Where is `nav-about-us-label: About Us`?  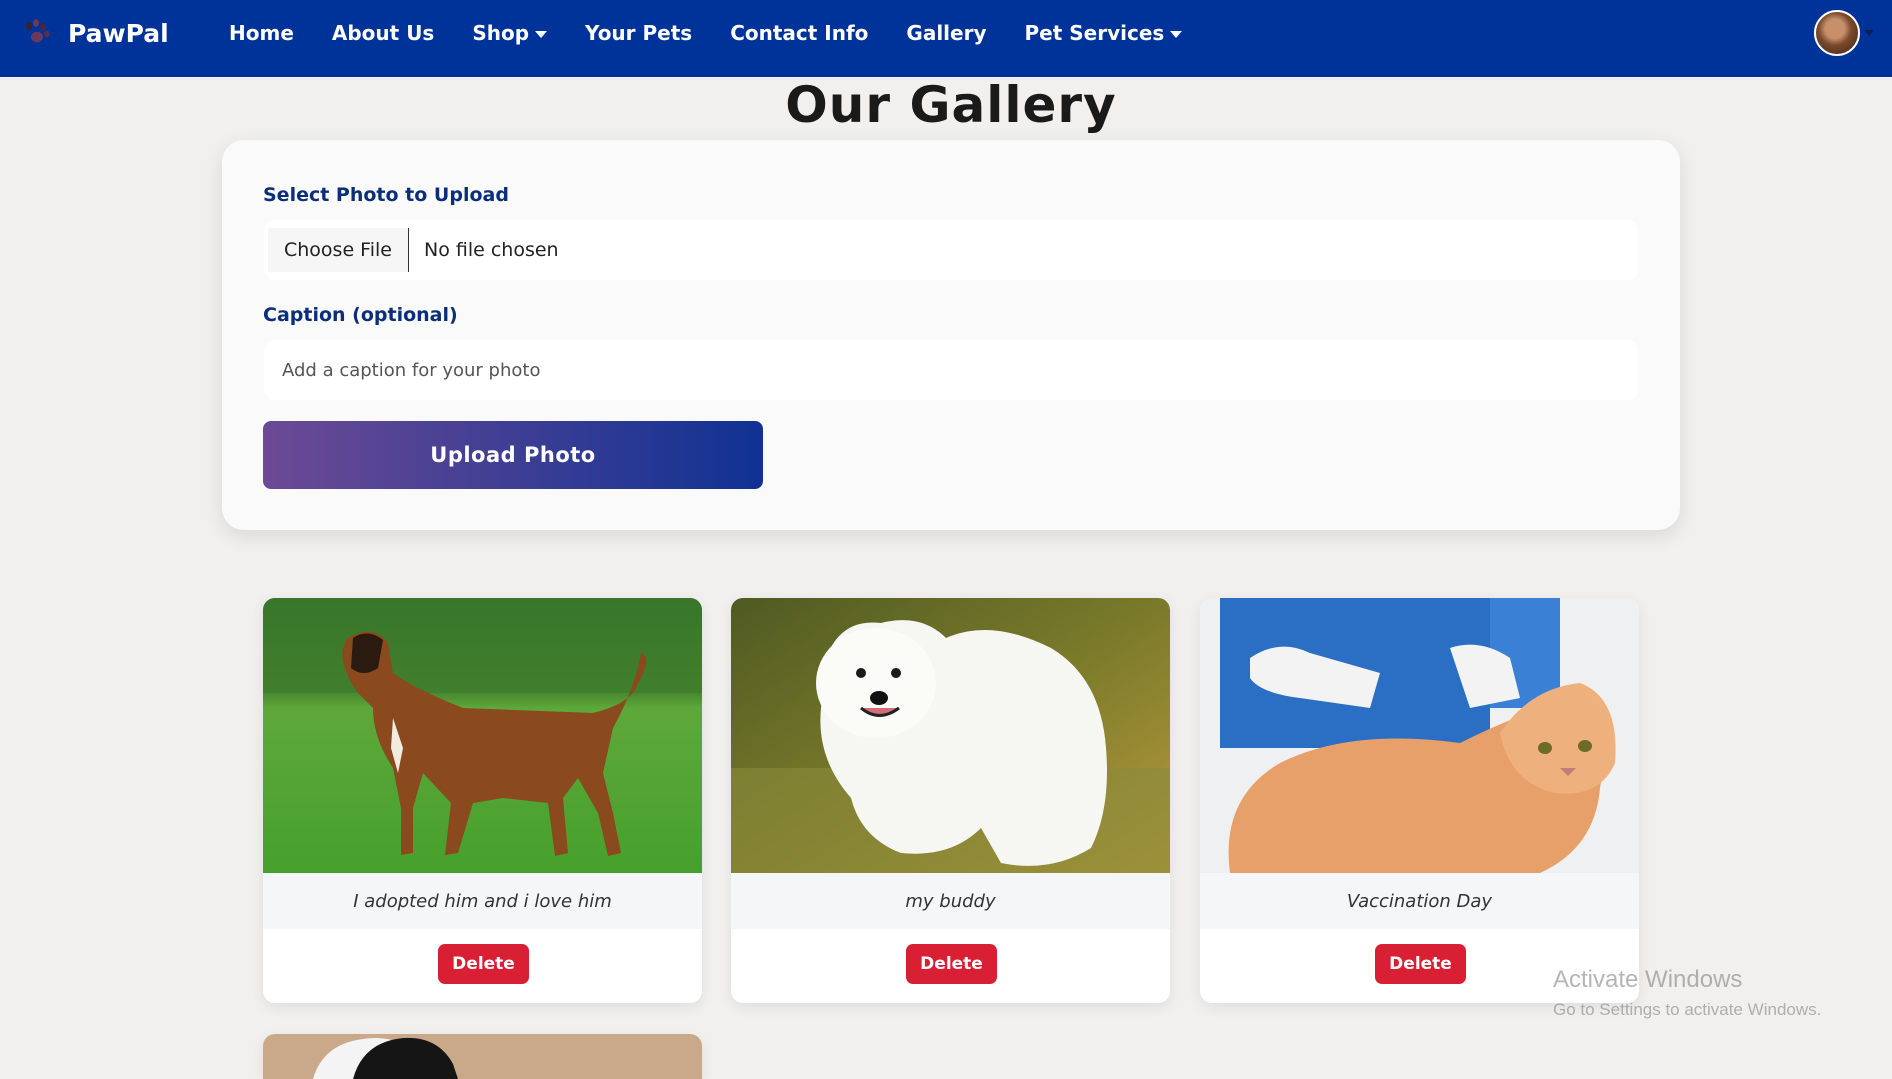 nav-about-us-label: About Us is located at coordinates (383, 33).